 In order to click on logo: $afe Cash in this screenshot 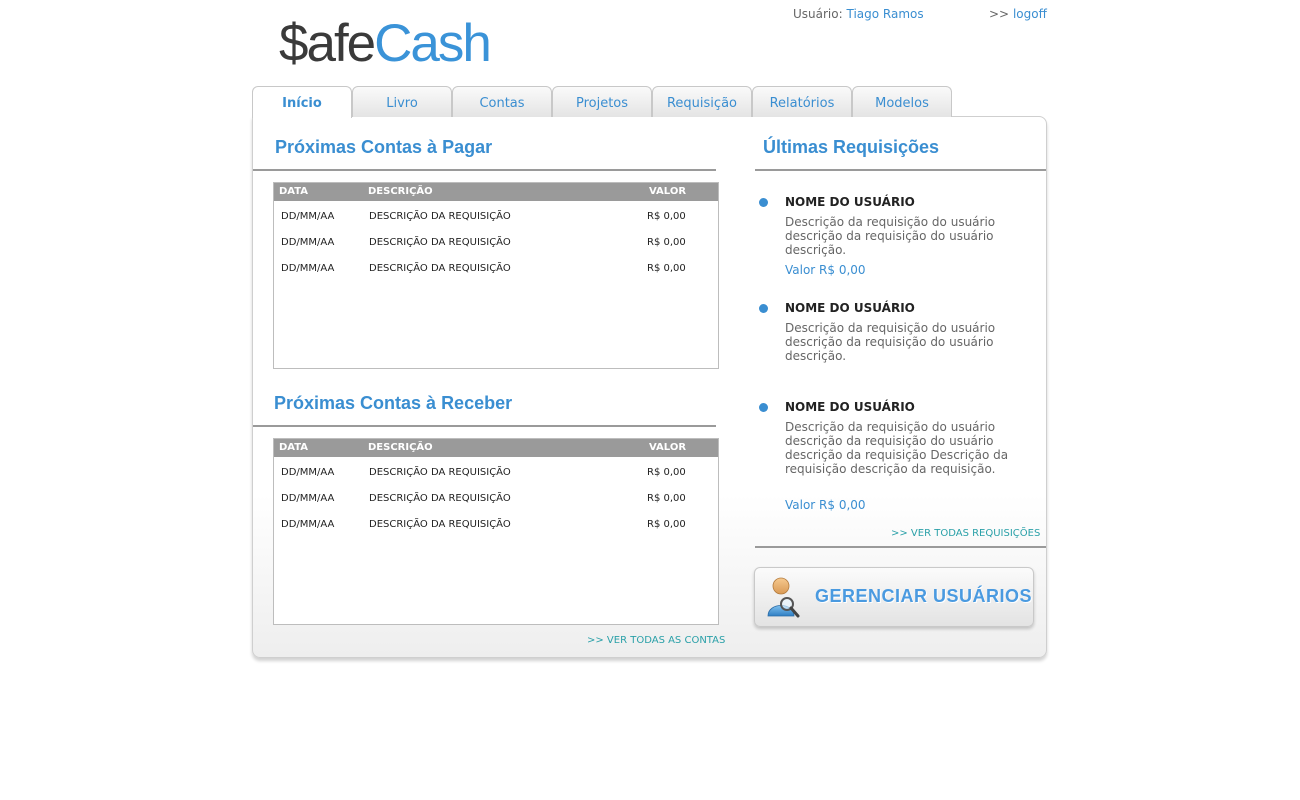, I will do `click(385, 42)`.